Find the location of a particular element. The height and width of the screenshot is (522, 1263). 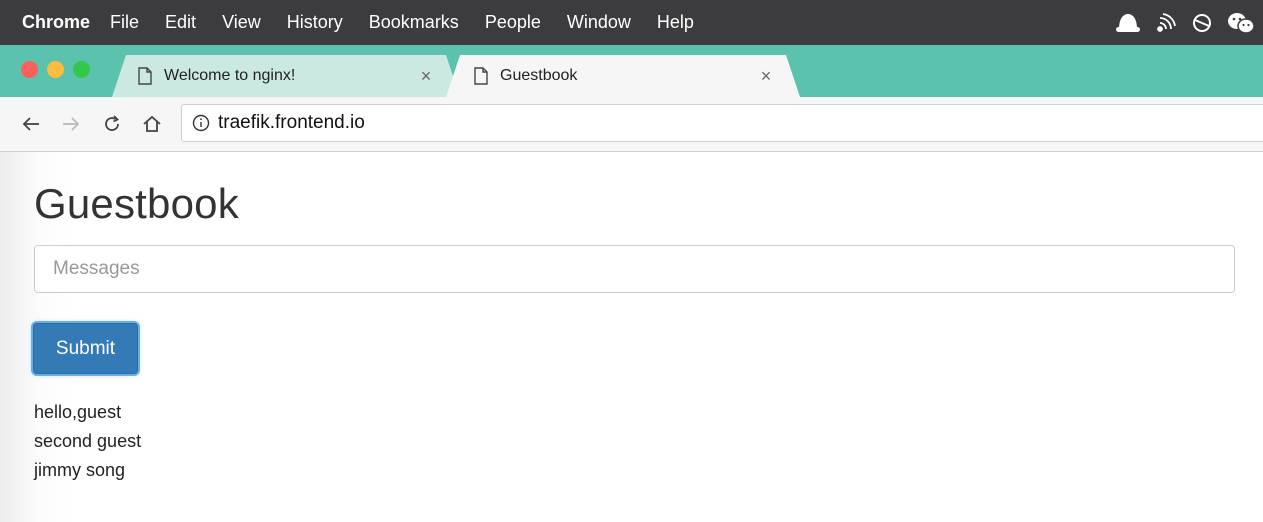

guestbook-entries: hello,guest second guest jimmy song is located at coordinates (87, 441).